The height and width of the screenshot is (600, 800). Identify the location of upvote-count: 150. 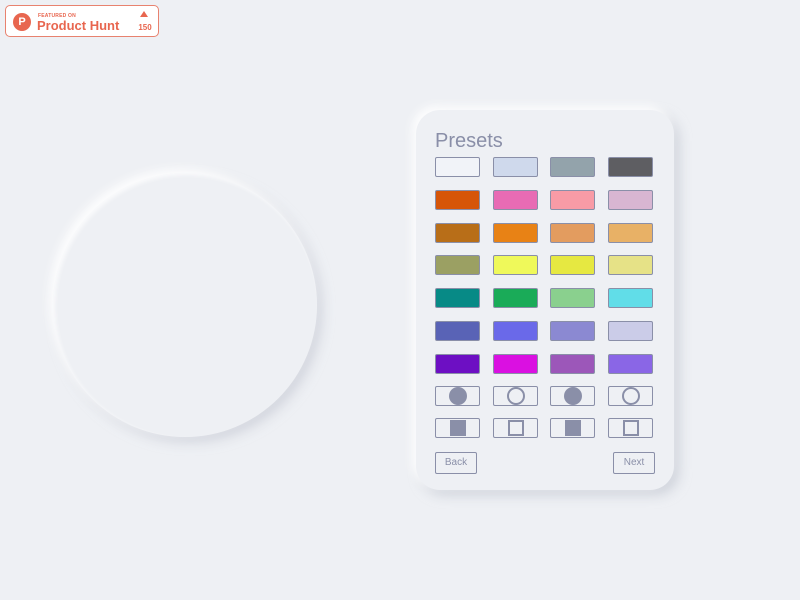
(145, 27).